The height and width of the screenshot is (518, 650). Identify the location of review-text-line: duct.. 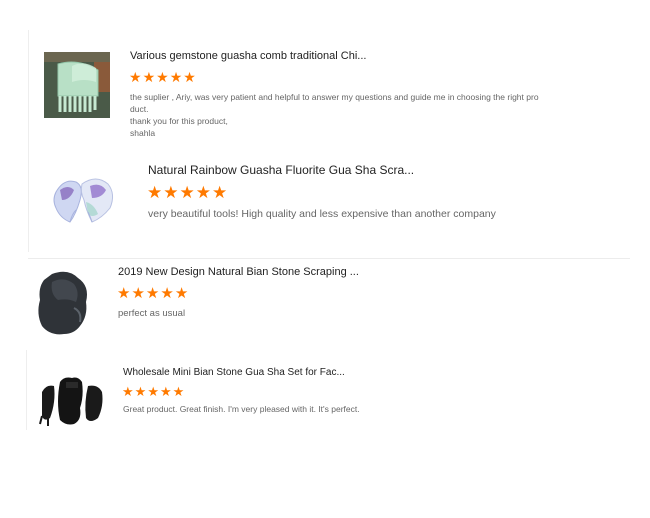
(139, 109).